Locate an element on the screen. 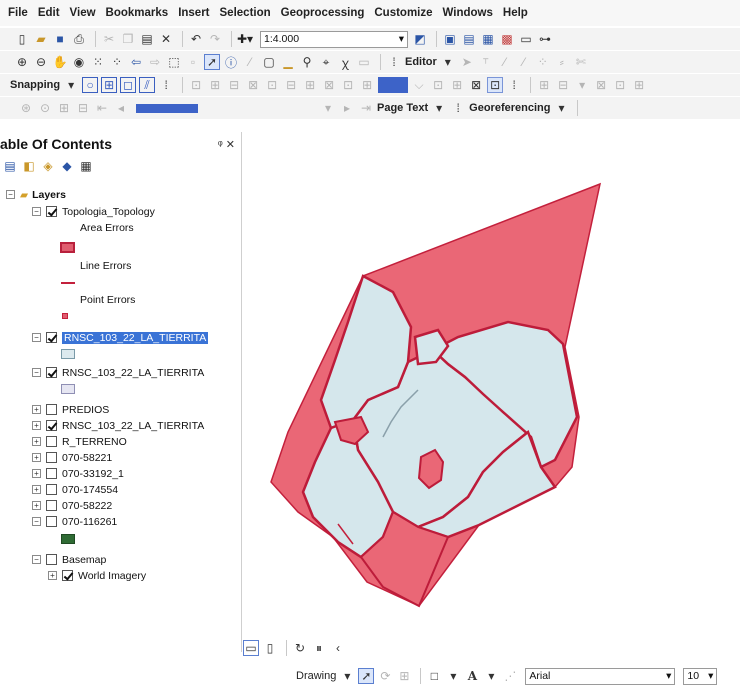 This screenshot has width=740, height=690. topology-modify-icon: ⊟ is located at coordinates (234, 85).